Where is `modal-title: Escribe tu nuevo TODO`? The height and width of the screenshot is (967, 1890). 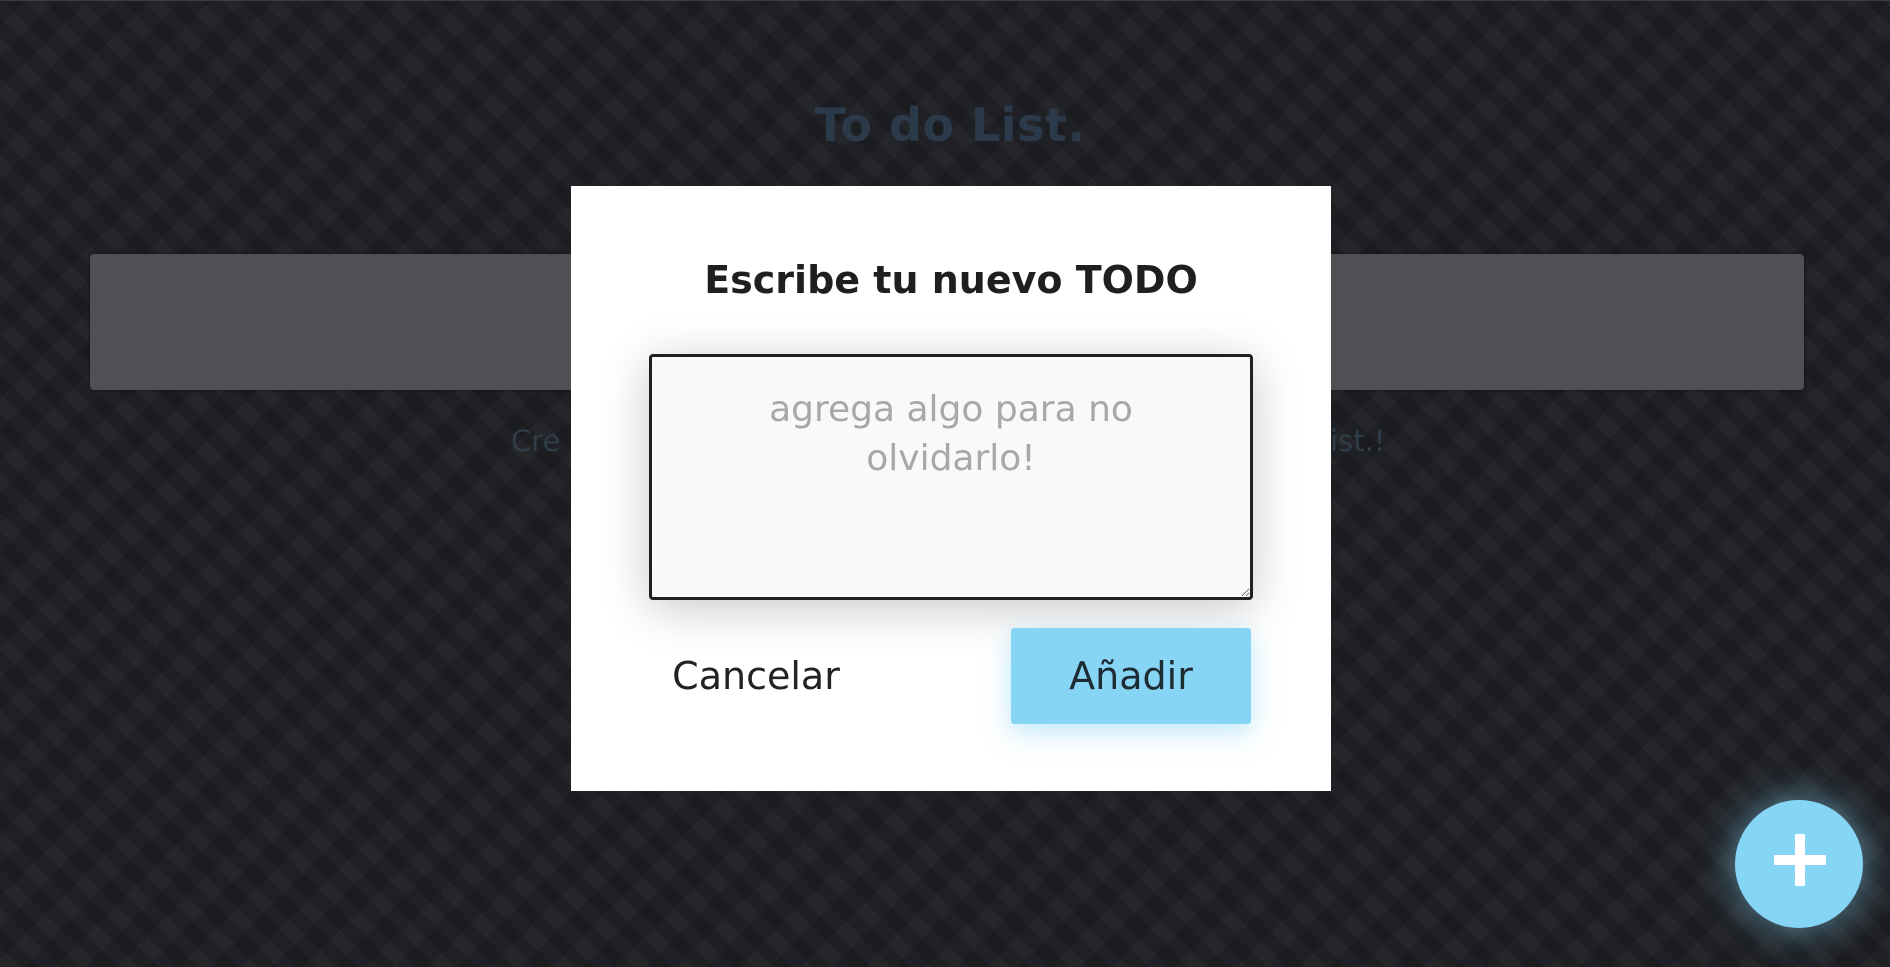
modal-title: Escribe tu nuevo TODO is located at coordinates (951, 280).